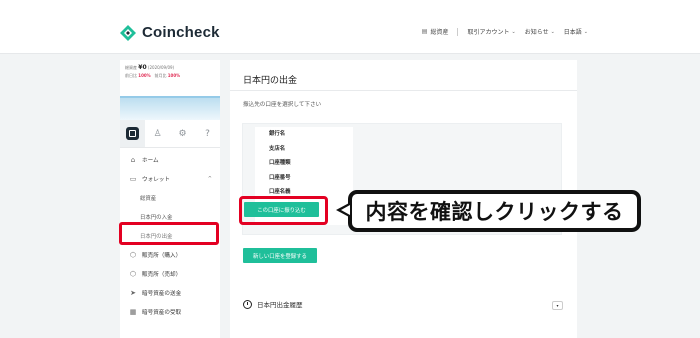 This screenshot has height=338, width=700. I want to click on tab-settings: ⚙, so click(182, 133).